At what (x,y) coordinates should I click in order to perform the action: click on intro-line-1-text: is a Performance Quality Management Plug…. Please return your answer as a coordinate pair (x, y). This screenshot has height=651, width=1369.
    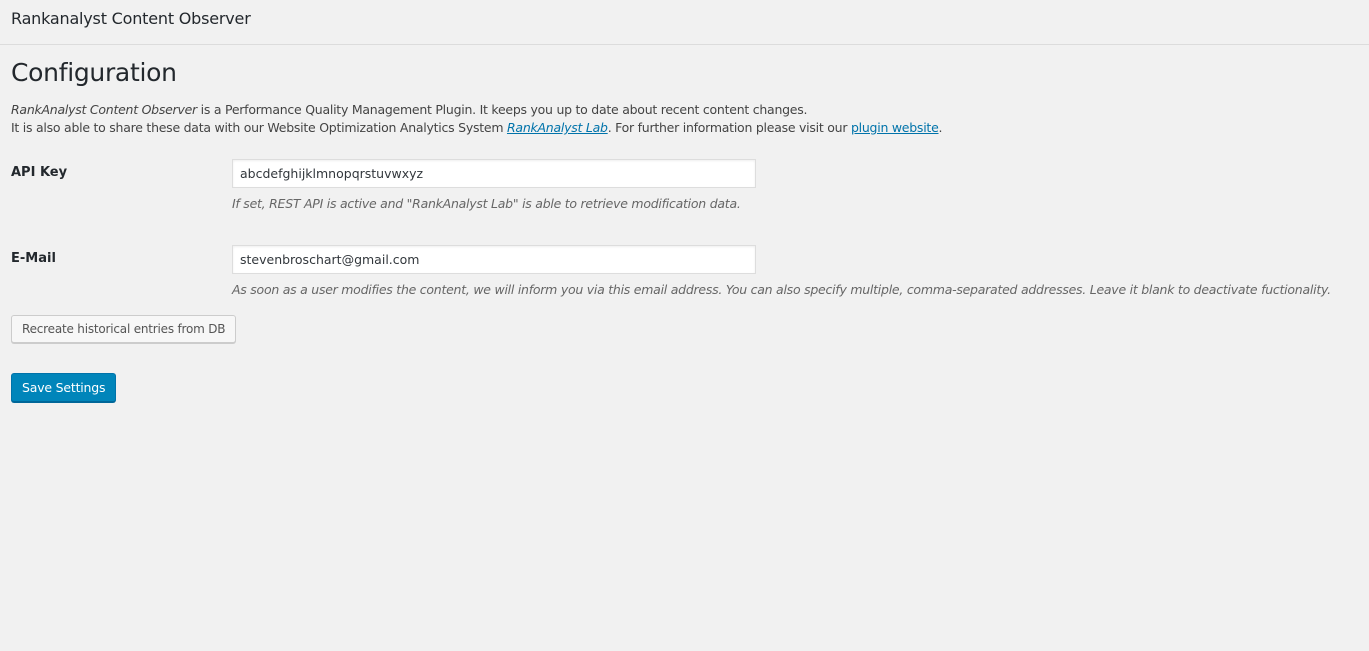
    Looking at the image, I should click on (502, 109).